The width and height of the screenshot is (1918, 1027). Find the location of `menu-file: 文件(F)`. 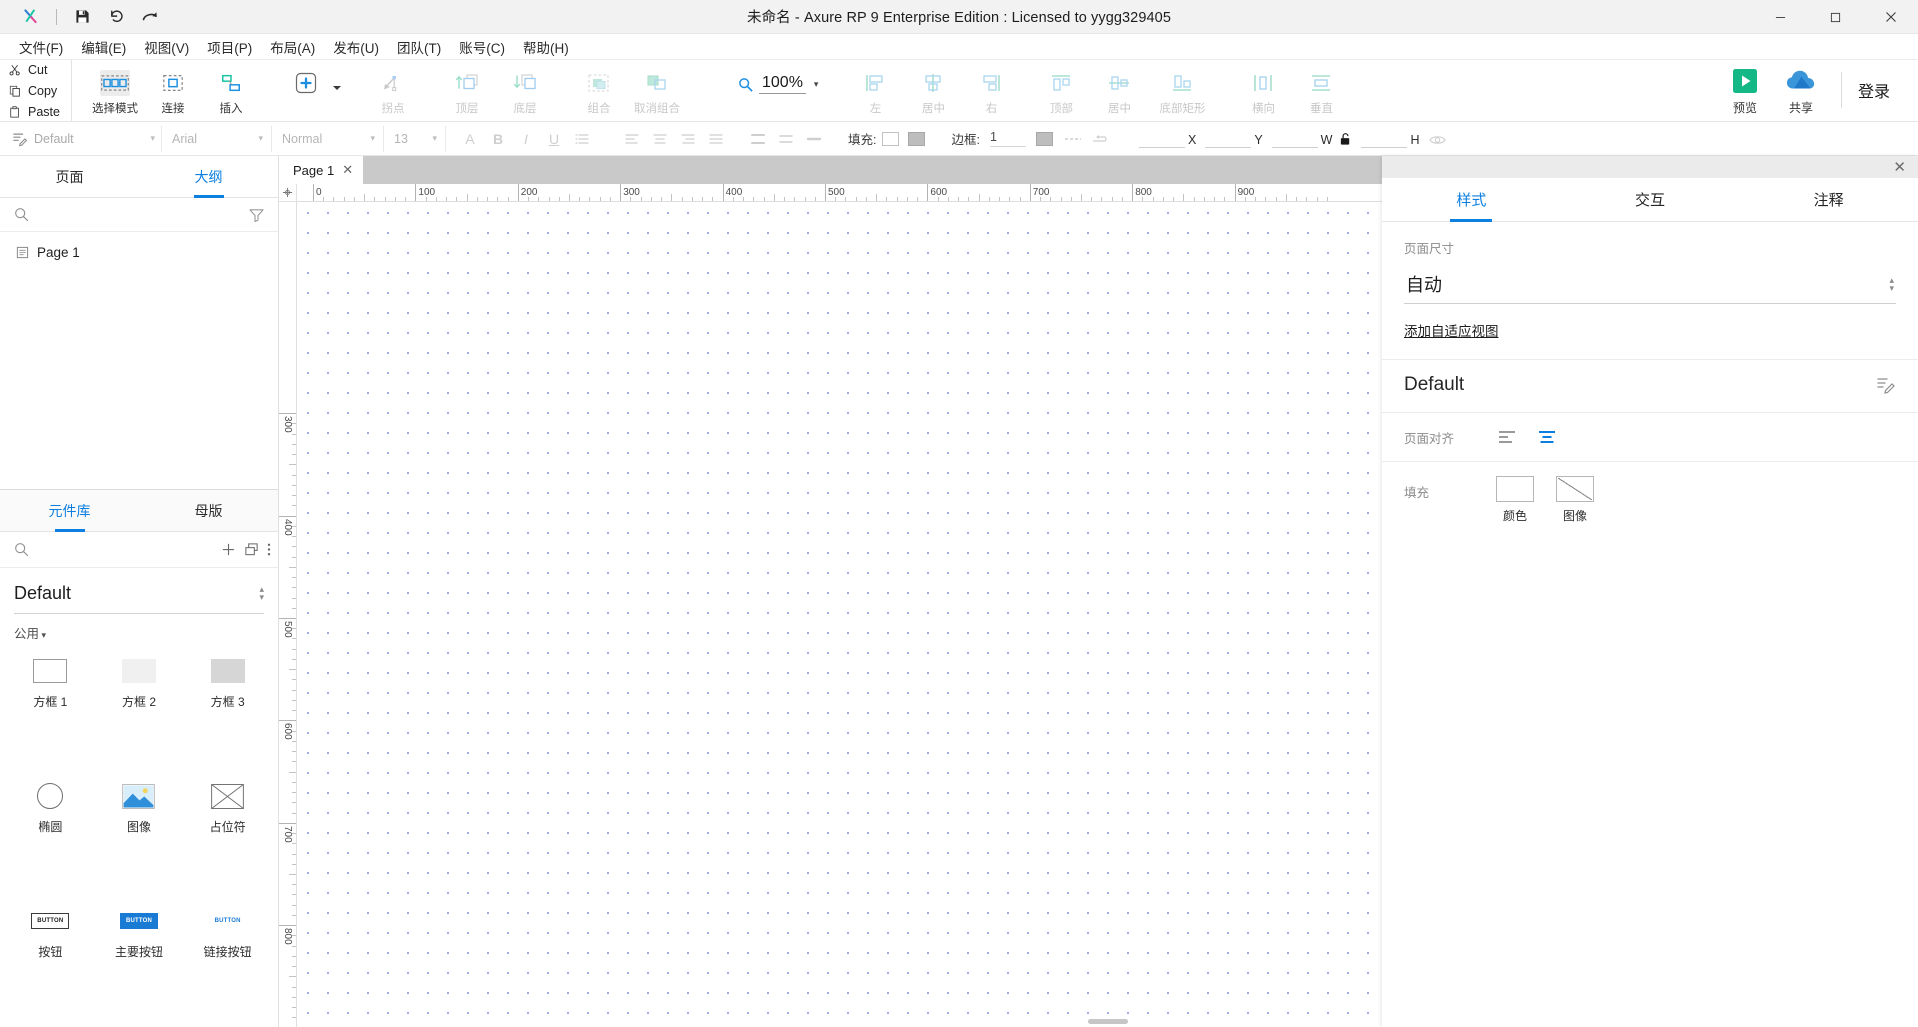

menu-file: 文件(F) is located at coordinates (41, 47).